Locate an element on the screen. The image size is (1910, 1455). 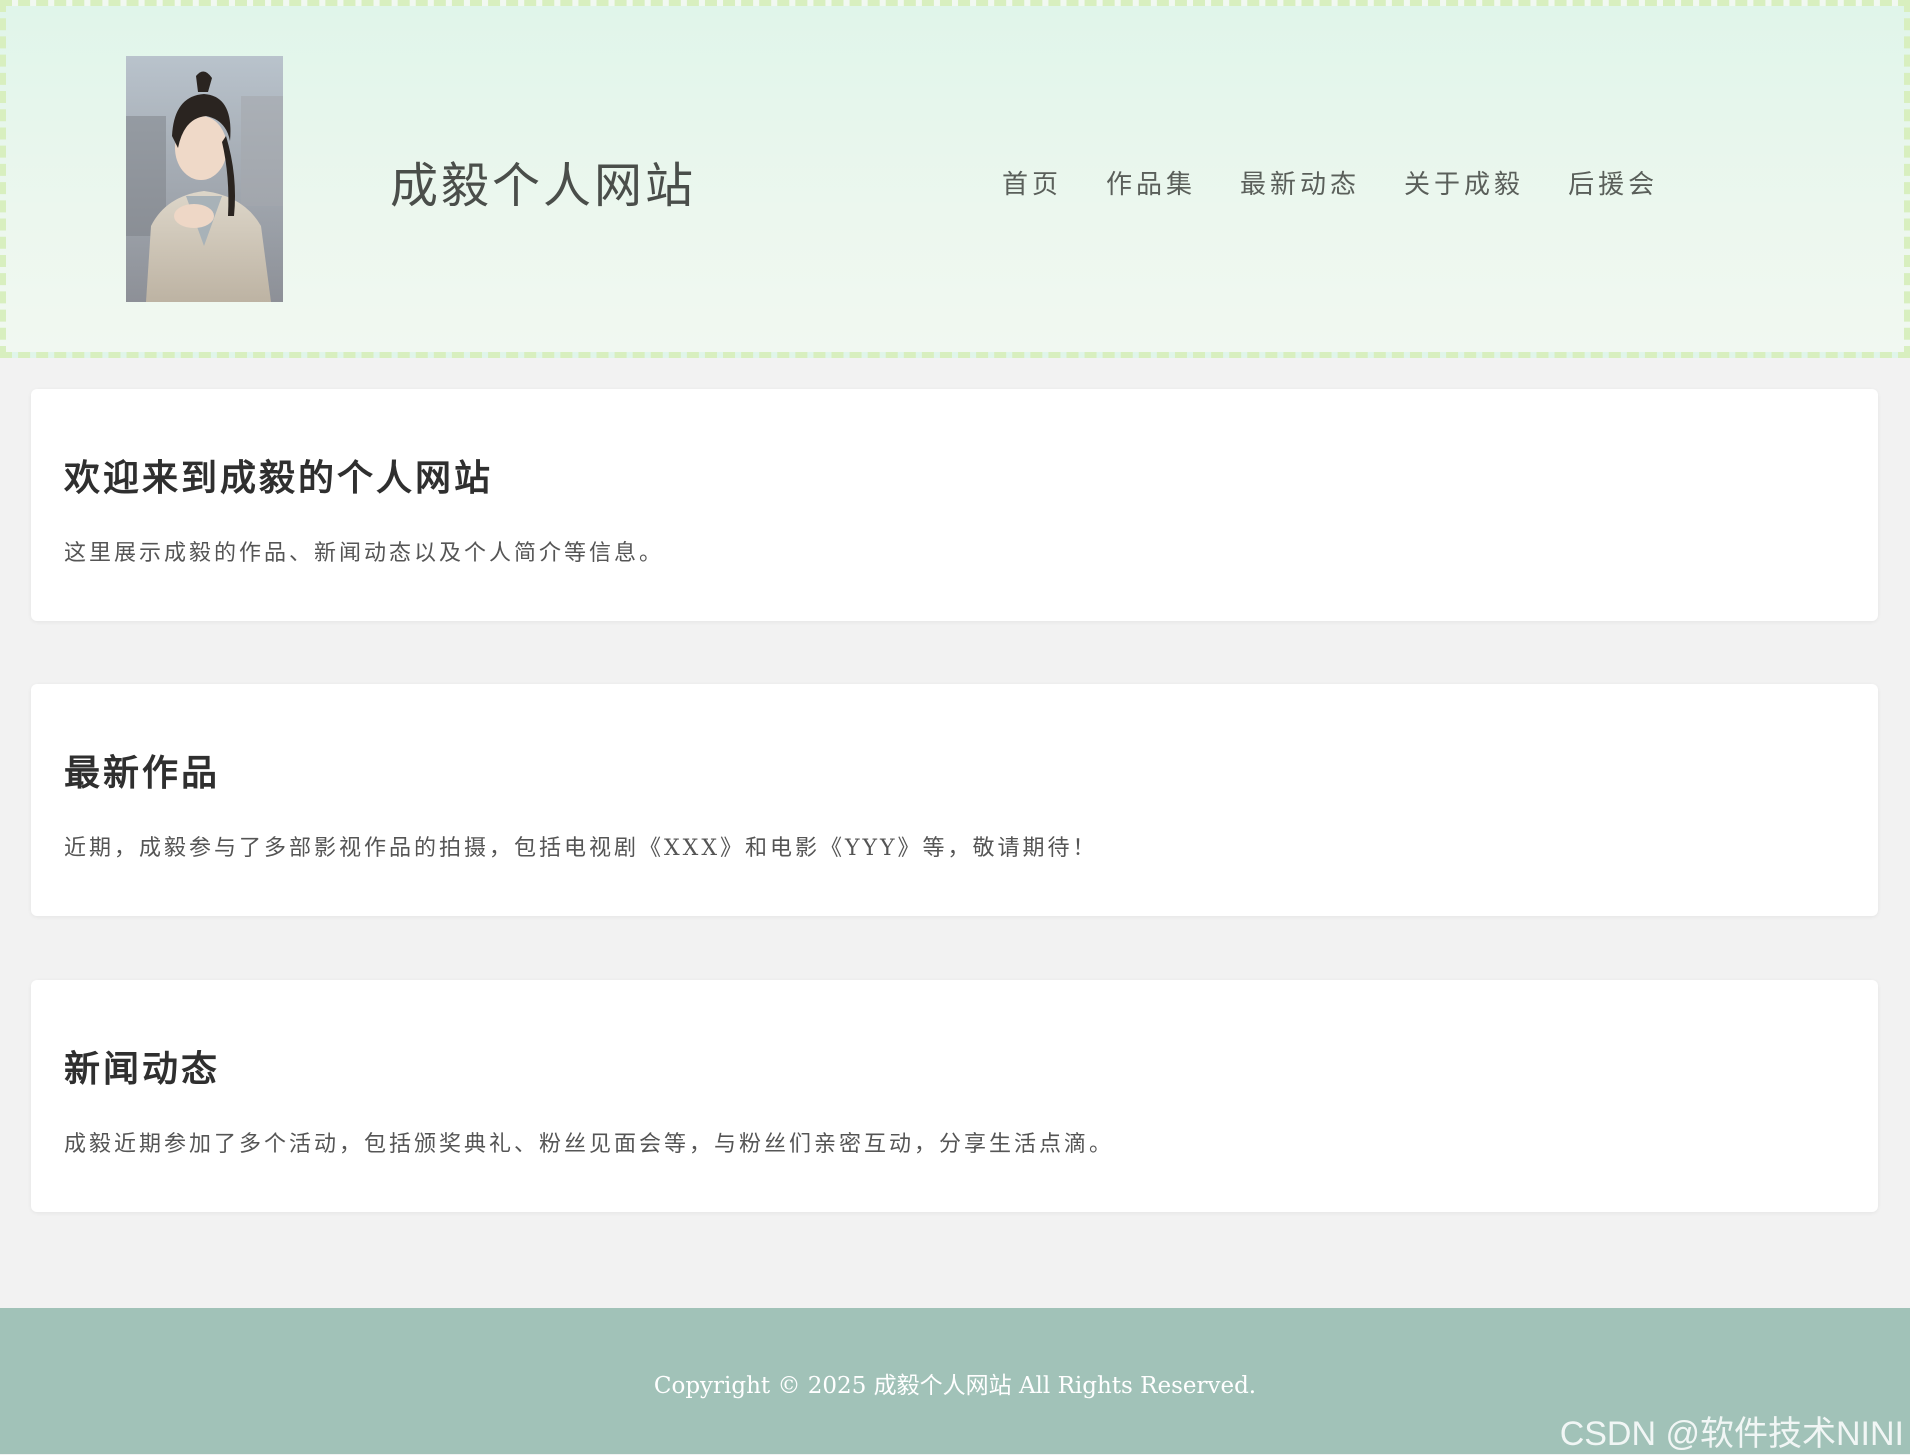
section-title: 最新作品 is located at coordinates (142, 773).